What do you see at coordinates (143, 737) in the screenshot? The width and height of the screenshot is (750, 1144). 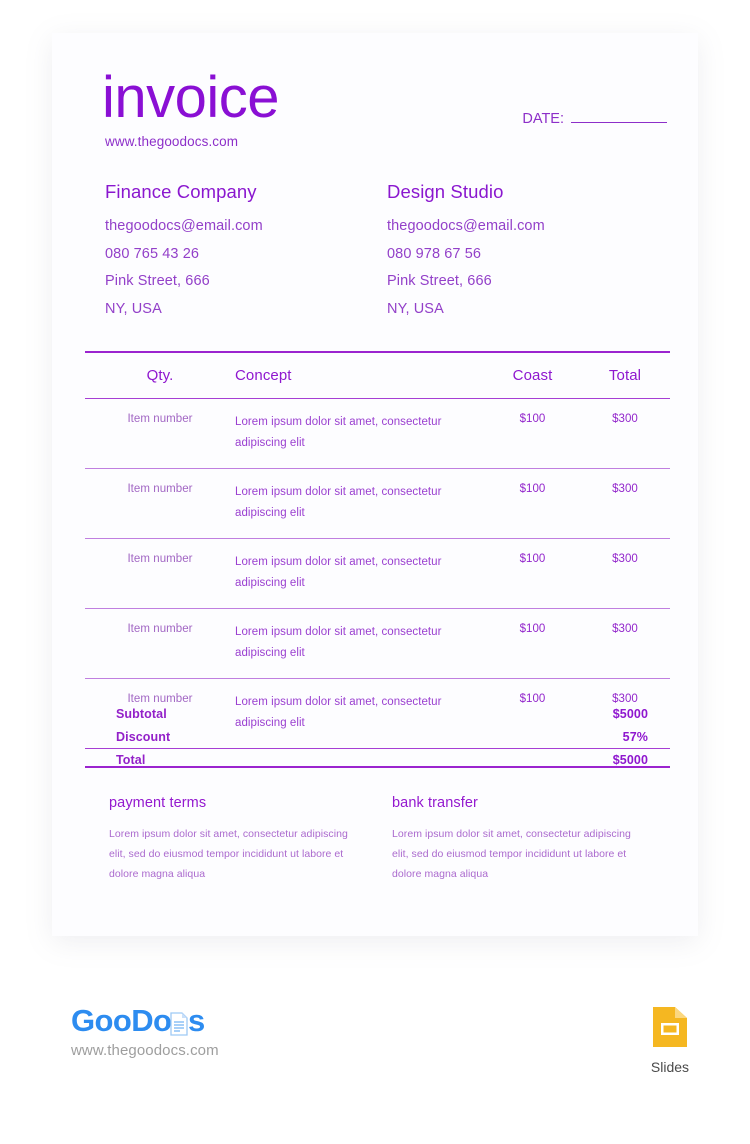 I see `totals-label: Discount` at bounding box center [143, 737].